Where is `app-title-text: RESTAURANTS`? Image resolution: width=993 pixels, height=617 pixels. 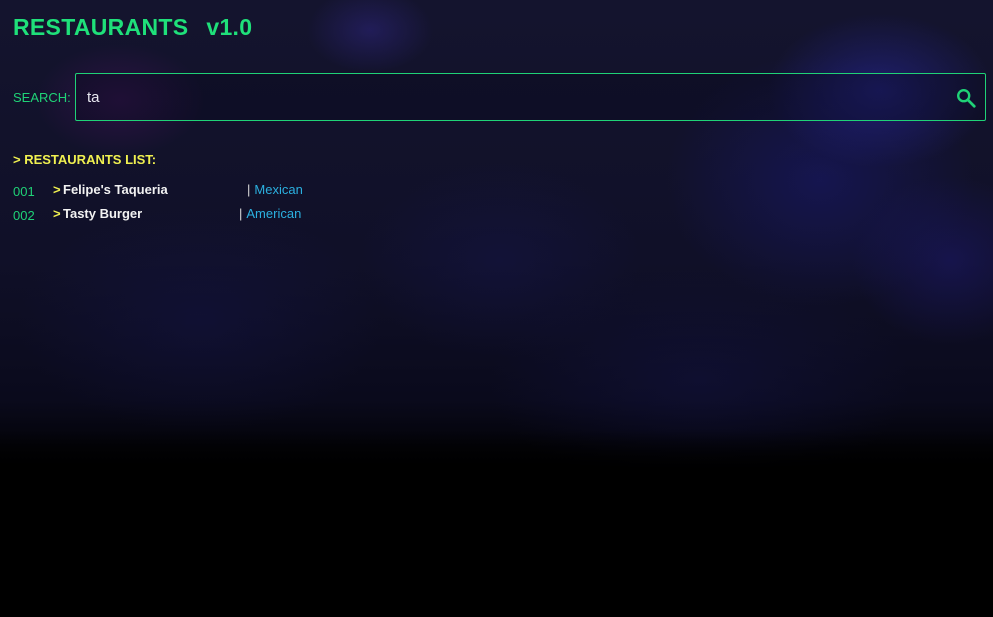
app-title-text: RESTAURANTS is located at coordinates (101, 27).